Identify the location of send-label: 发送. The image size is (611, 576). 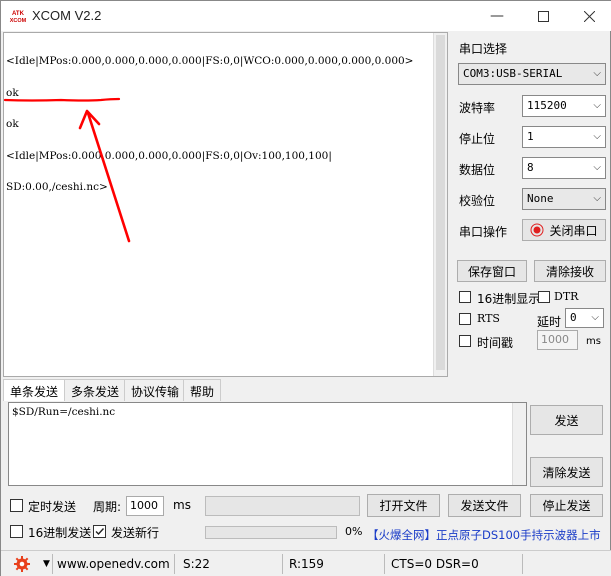
(566, 420).